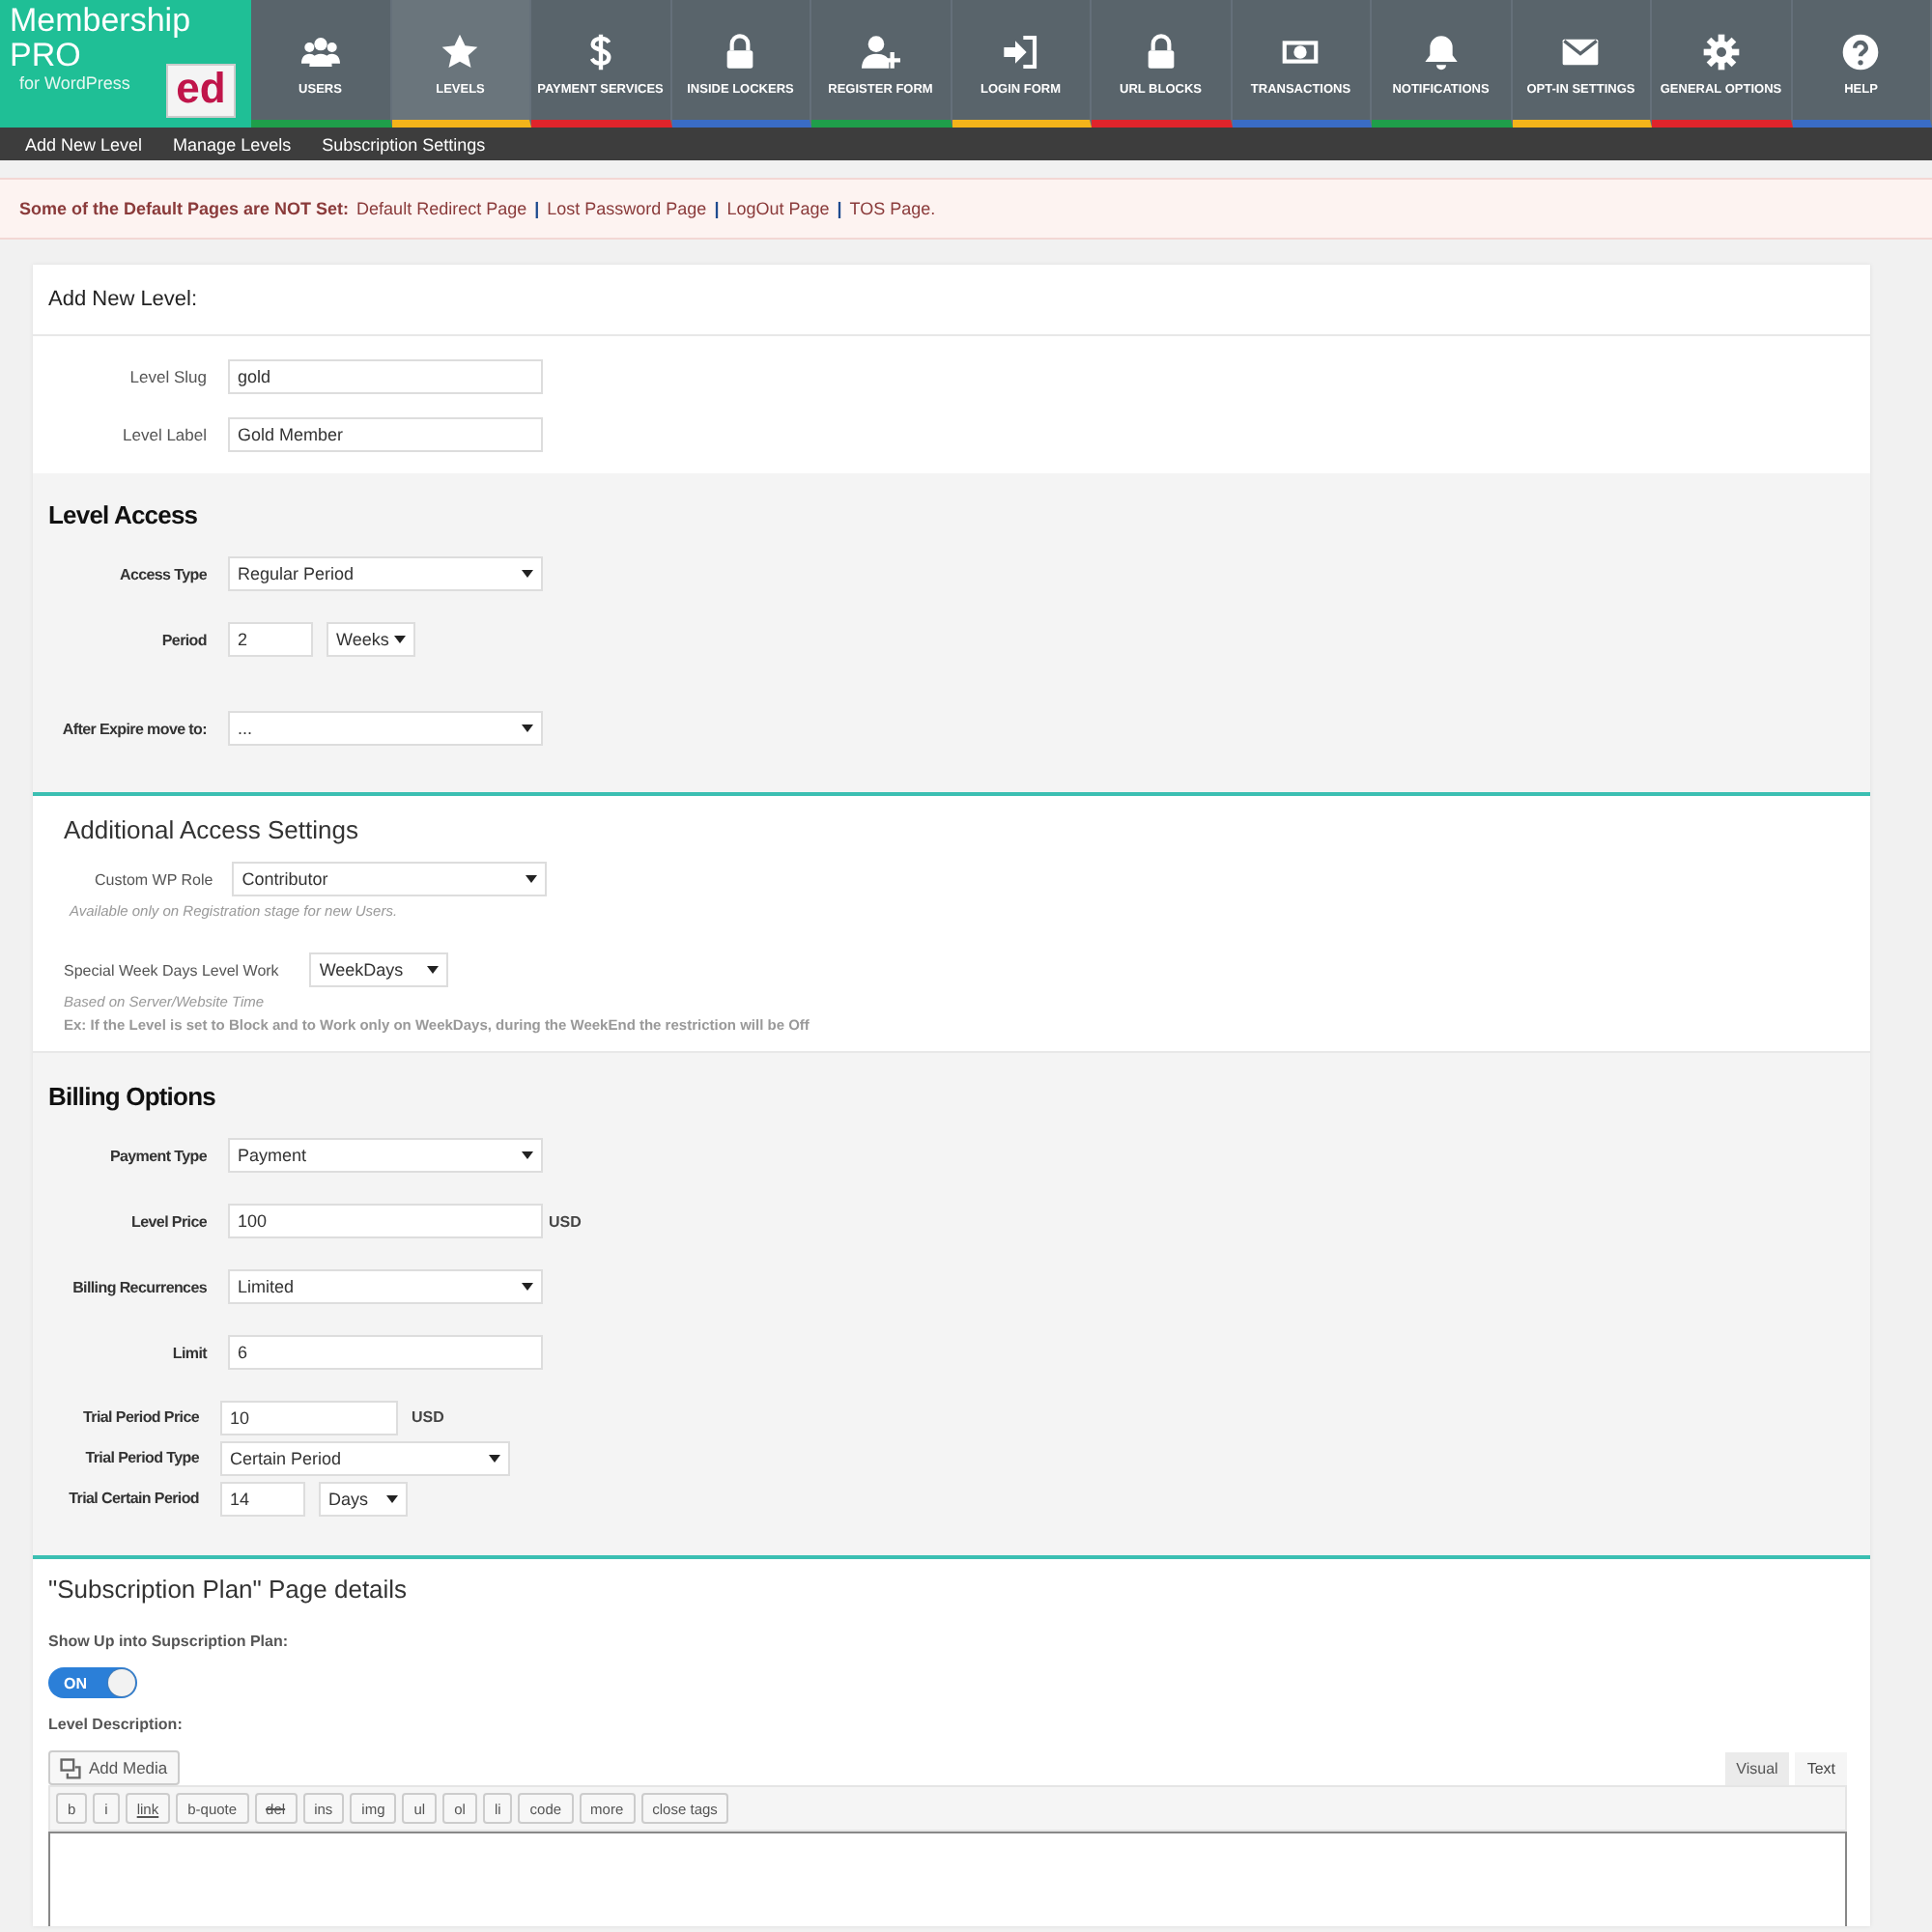 The height and width of the screenshot is (1932, 1932). What do you see at coordinates (123, 299) in the screenshot?
I see `card-title: Add New Level:` at bounding box center [123, 299].